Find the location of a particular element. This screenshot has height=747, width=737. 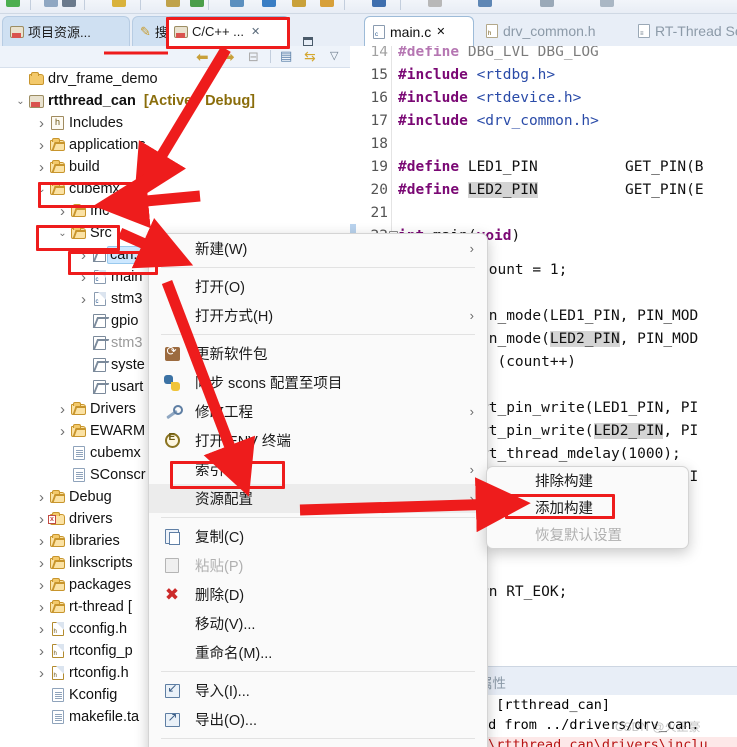

menu-item-: 修改工程 › is located at coordinates (318, 411).